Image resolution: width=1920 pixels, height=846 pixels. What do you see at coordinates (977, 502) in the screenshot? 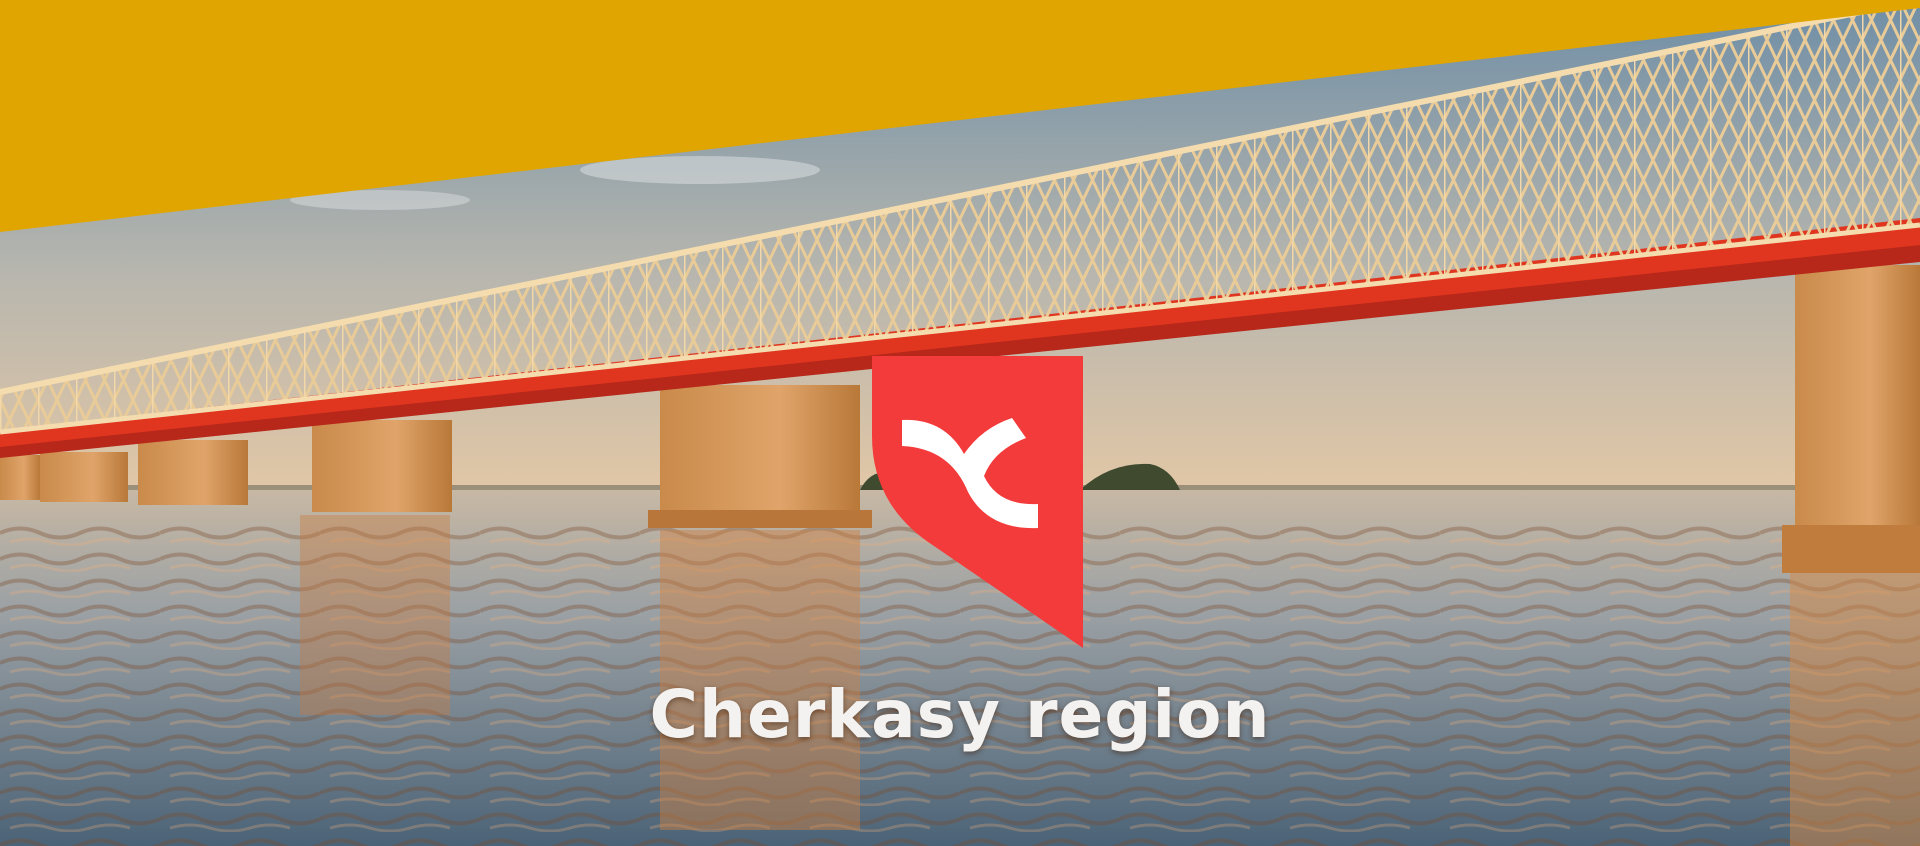
I see `cherkasy-region-logo-icon` at bounding box center [977, 502].